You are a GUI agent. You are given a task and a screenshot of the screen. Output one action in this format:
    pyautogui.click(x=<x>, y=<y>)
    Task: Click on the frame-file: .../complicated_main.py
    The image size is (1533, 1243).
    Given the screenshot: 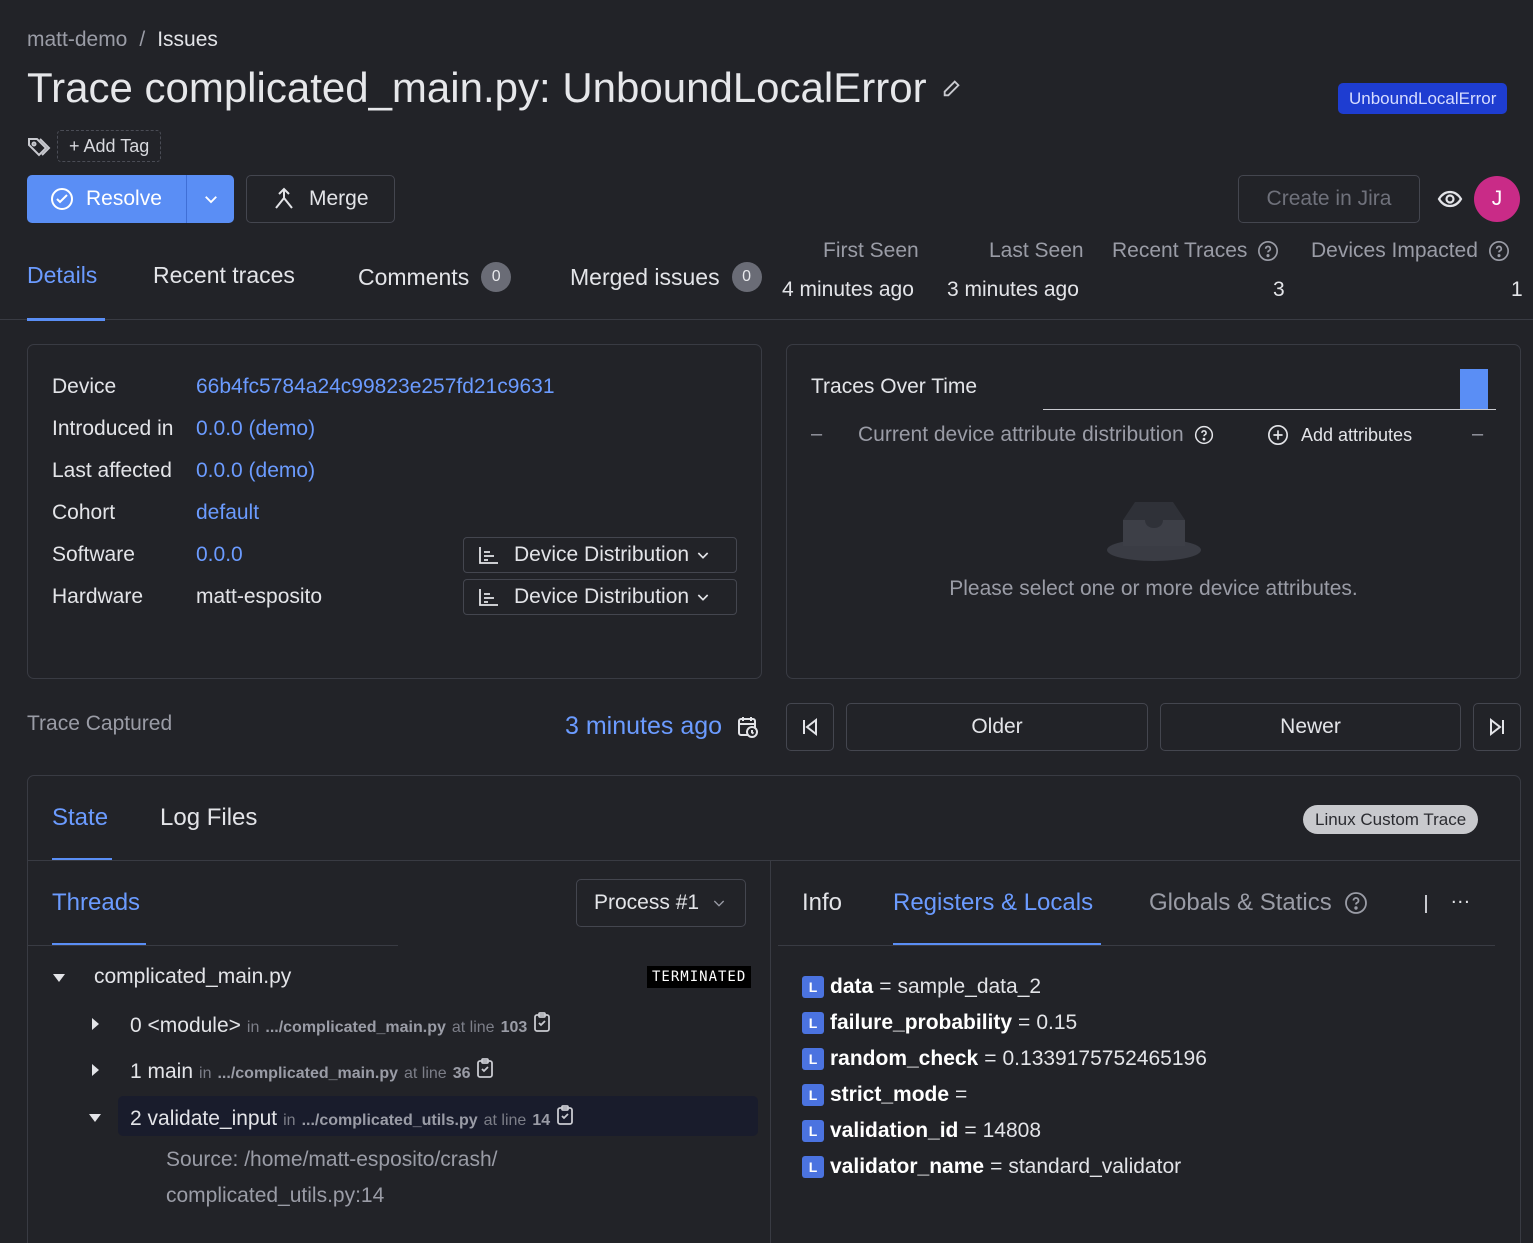 What is the action you would take?
    pyautogui.click(x=307, y=1073)
    